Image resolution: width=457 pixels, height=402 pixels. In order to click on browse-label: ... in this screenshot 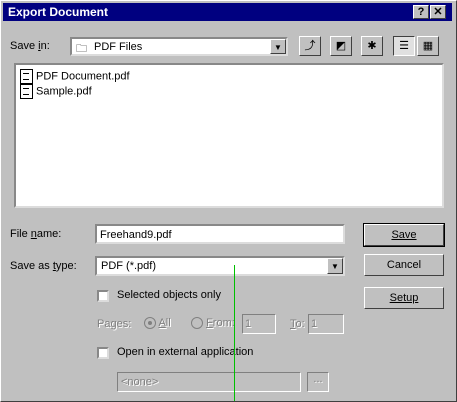, I will do `click(318, 379)`.